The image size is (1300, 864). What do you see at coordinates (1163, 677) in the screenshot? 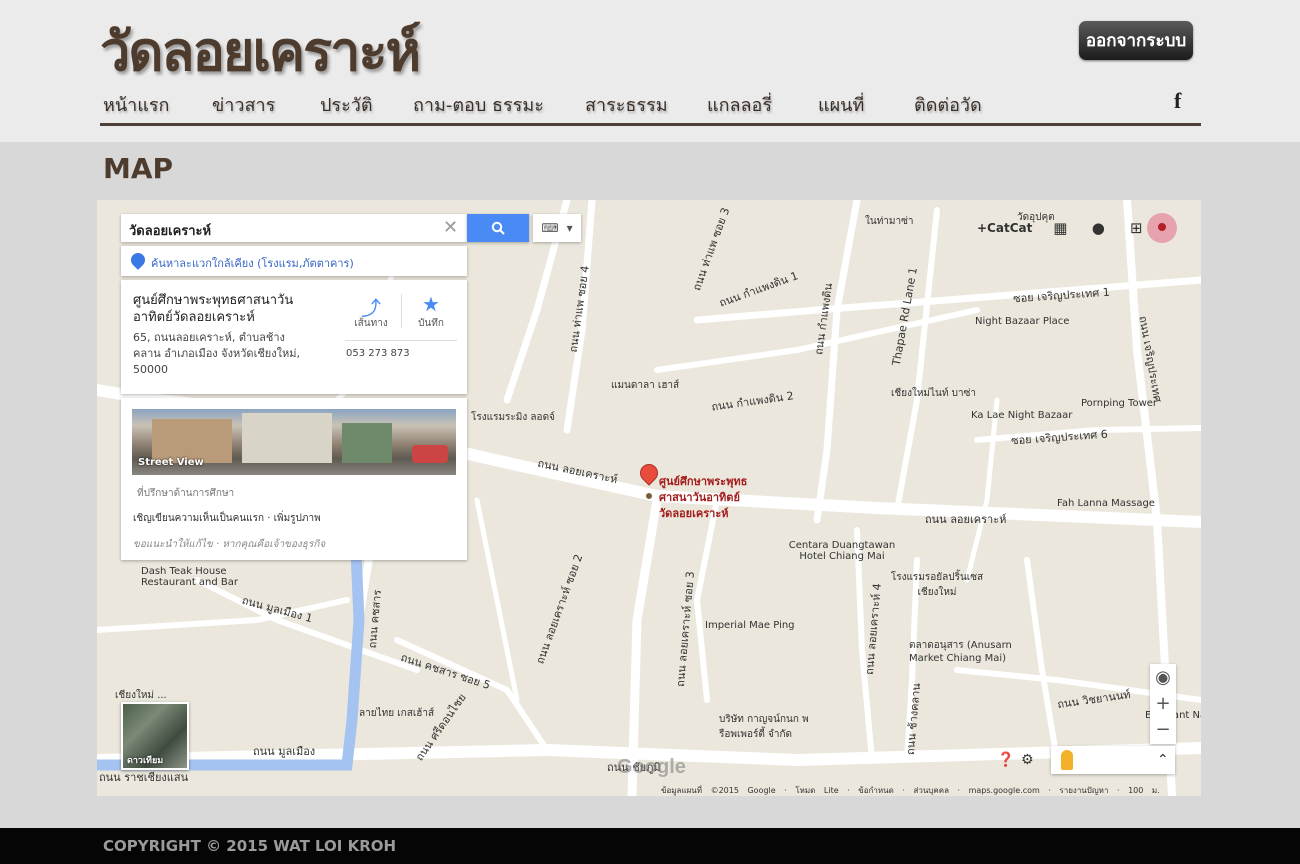
I see `my-location-icon: ◉` at bounding box center [1163, 677].